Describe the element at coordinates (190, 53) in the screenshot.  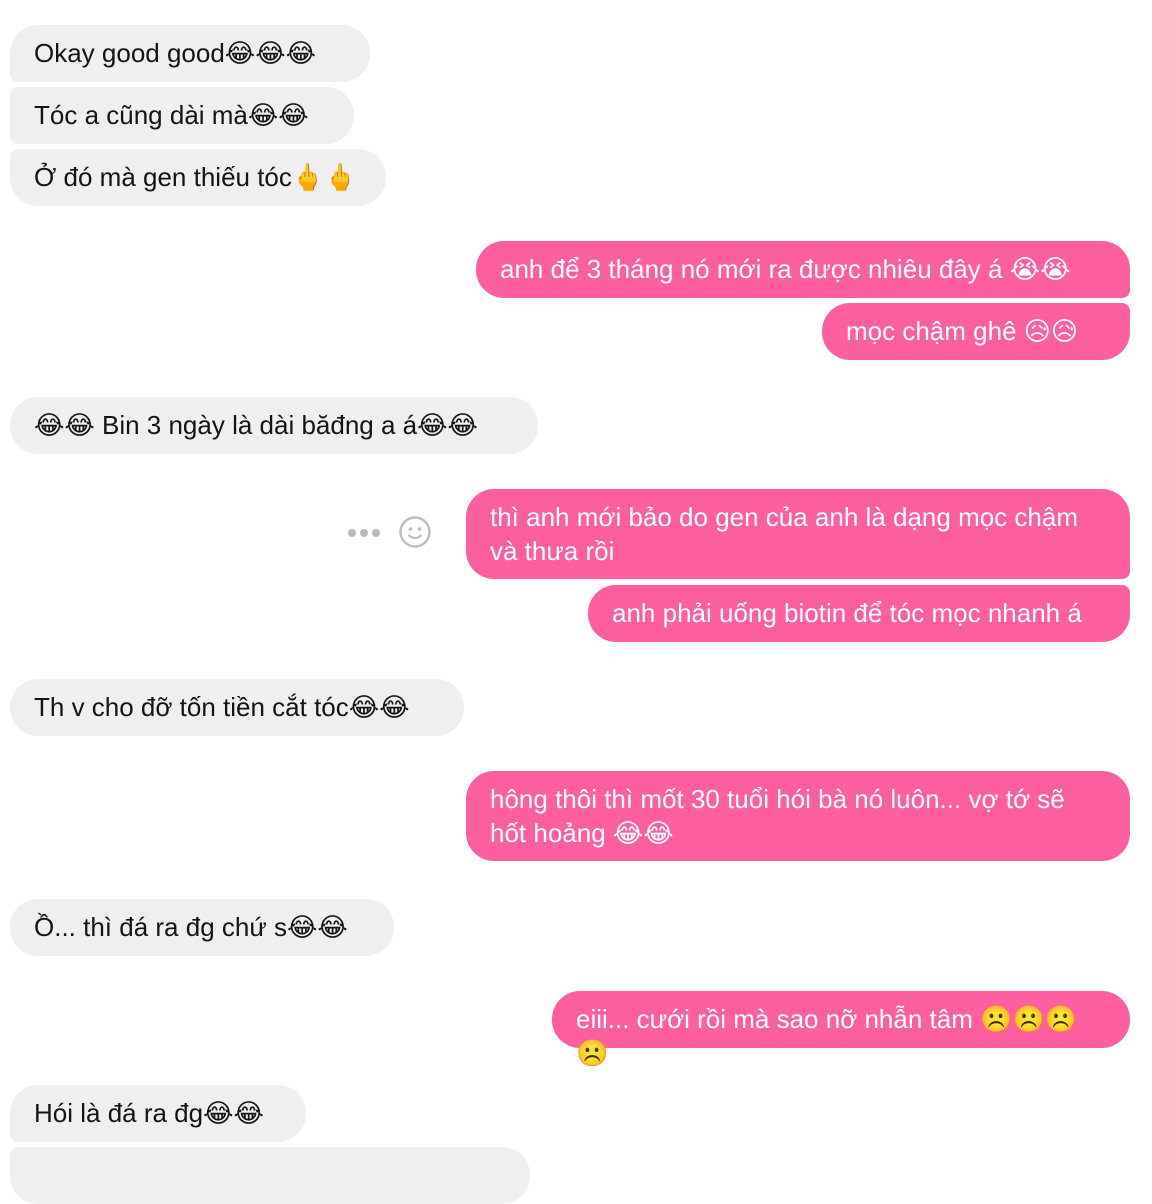
I see `incoming-message-bubble: Okay good good😂😂😂` at that location.